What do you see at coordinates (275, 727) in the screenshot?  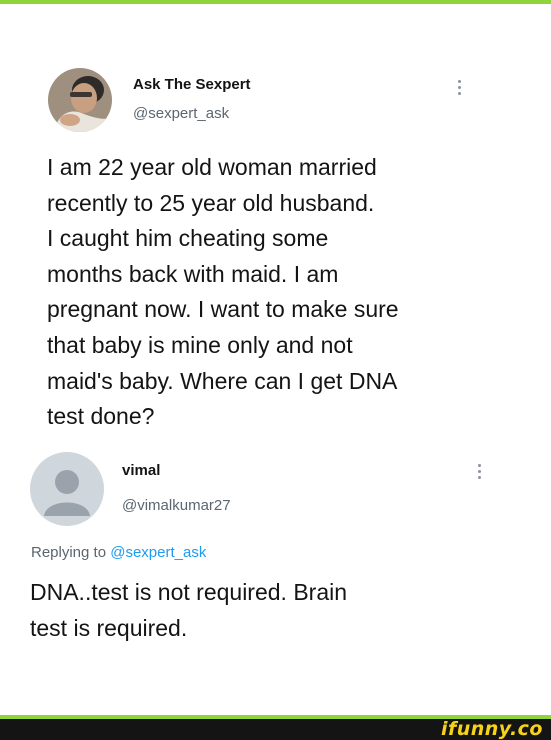 I see `watermark-bar: ifunny.co` at bounding box center [275, 727].